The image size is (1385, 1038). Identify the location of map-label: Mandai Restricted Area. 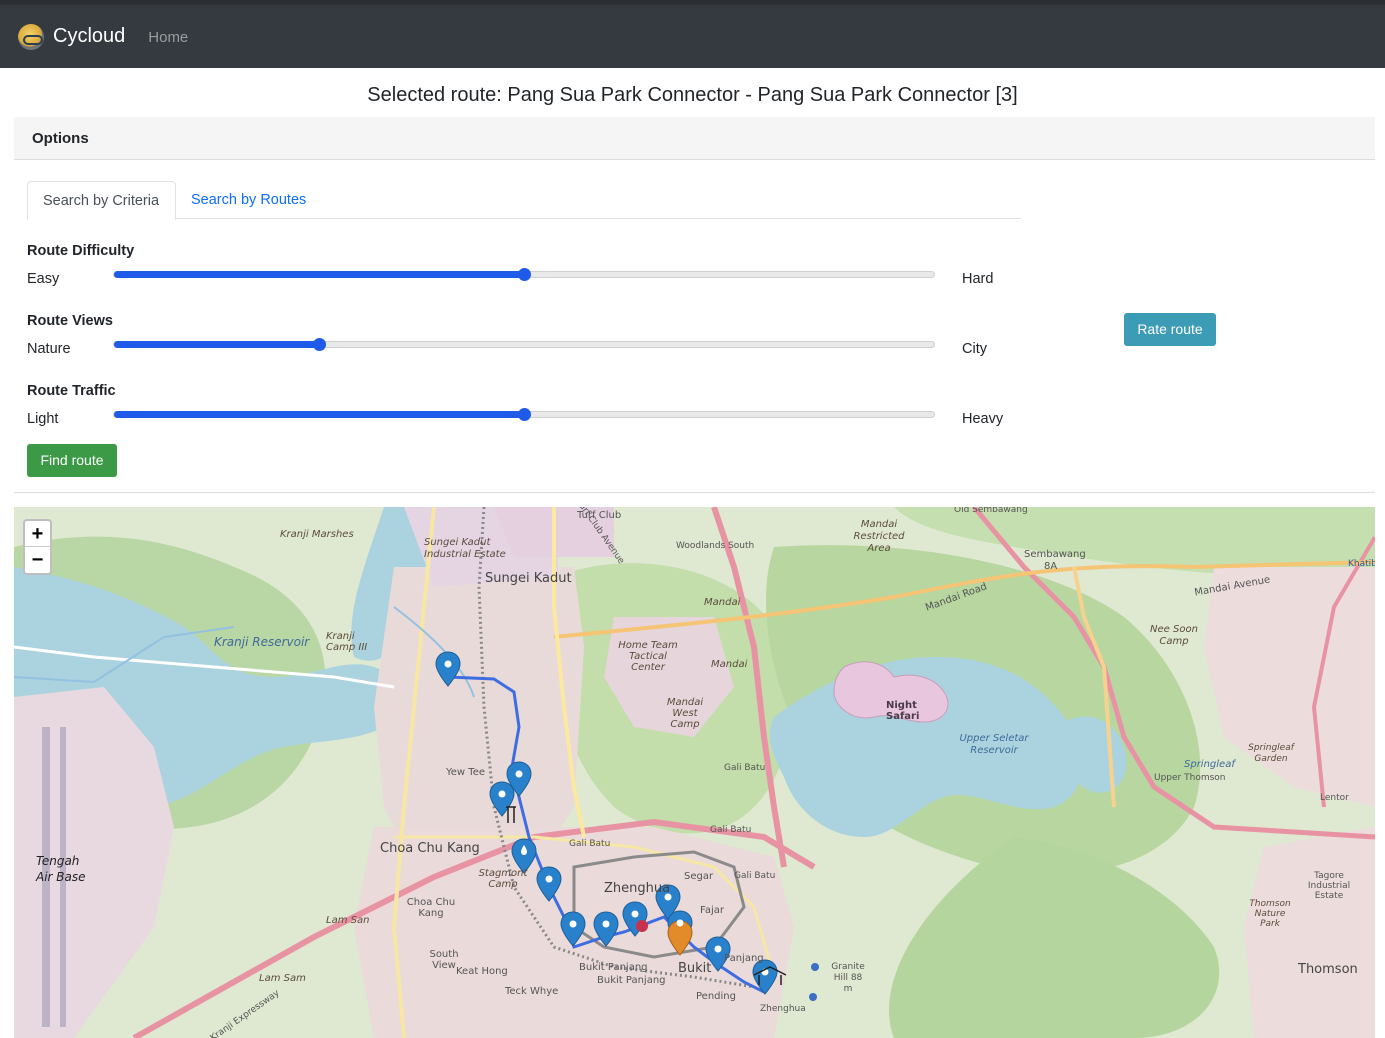
(879, 536).